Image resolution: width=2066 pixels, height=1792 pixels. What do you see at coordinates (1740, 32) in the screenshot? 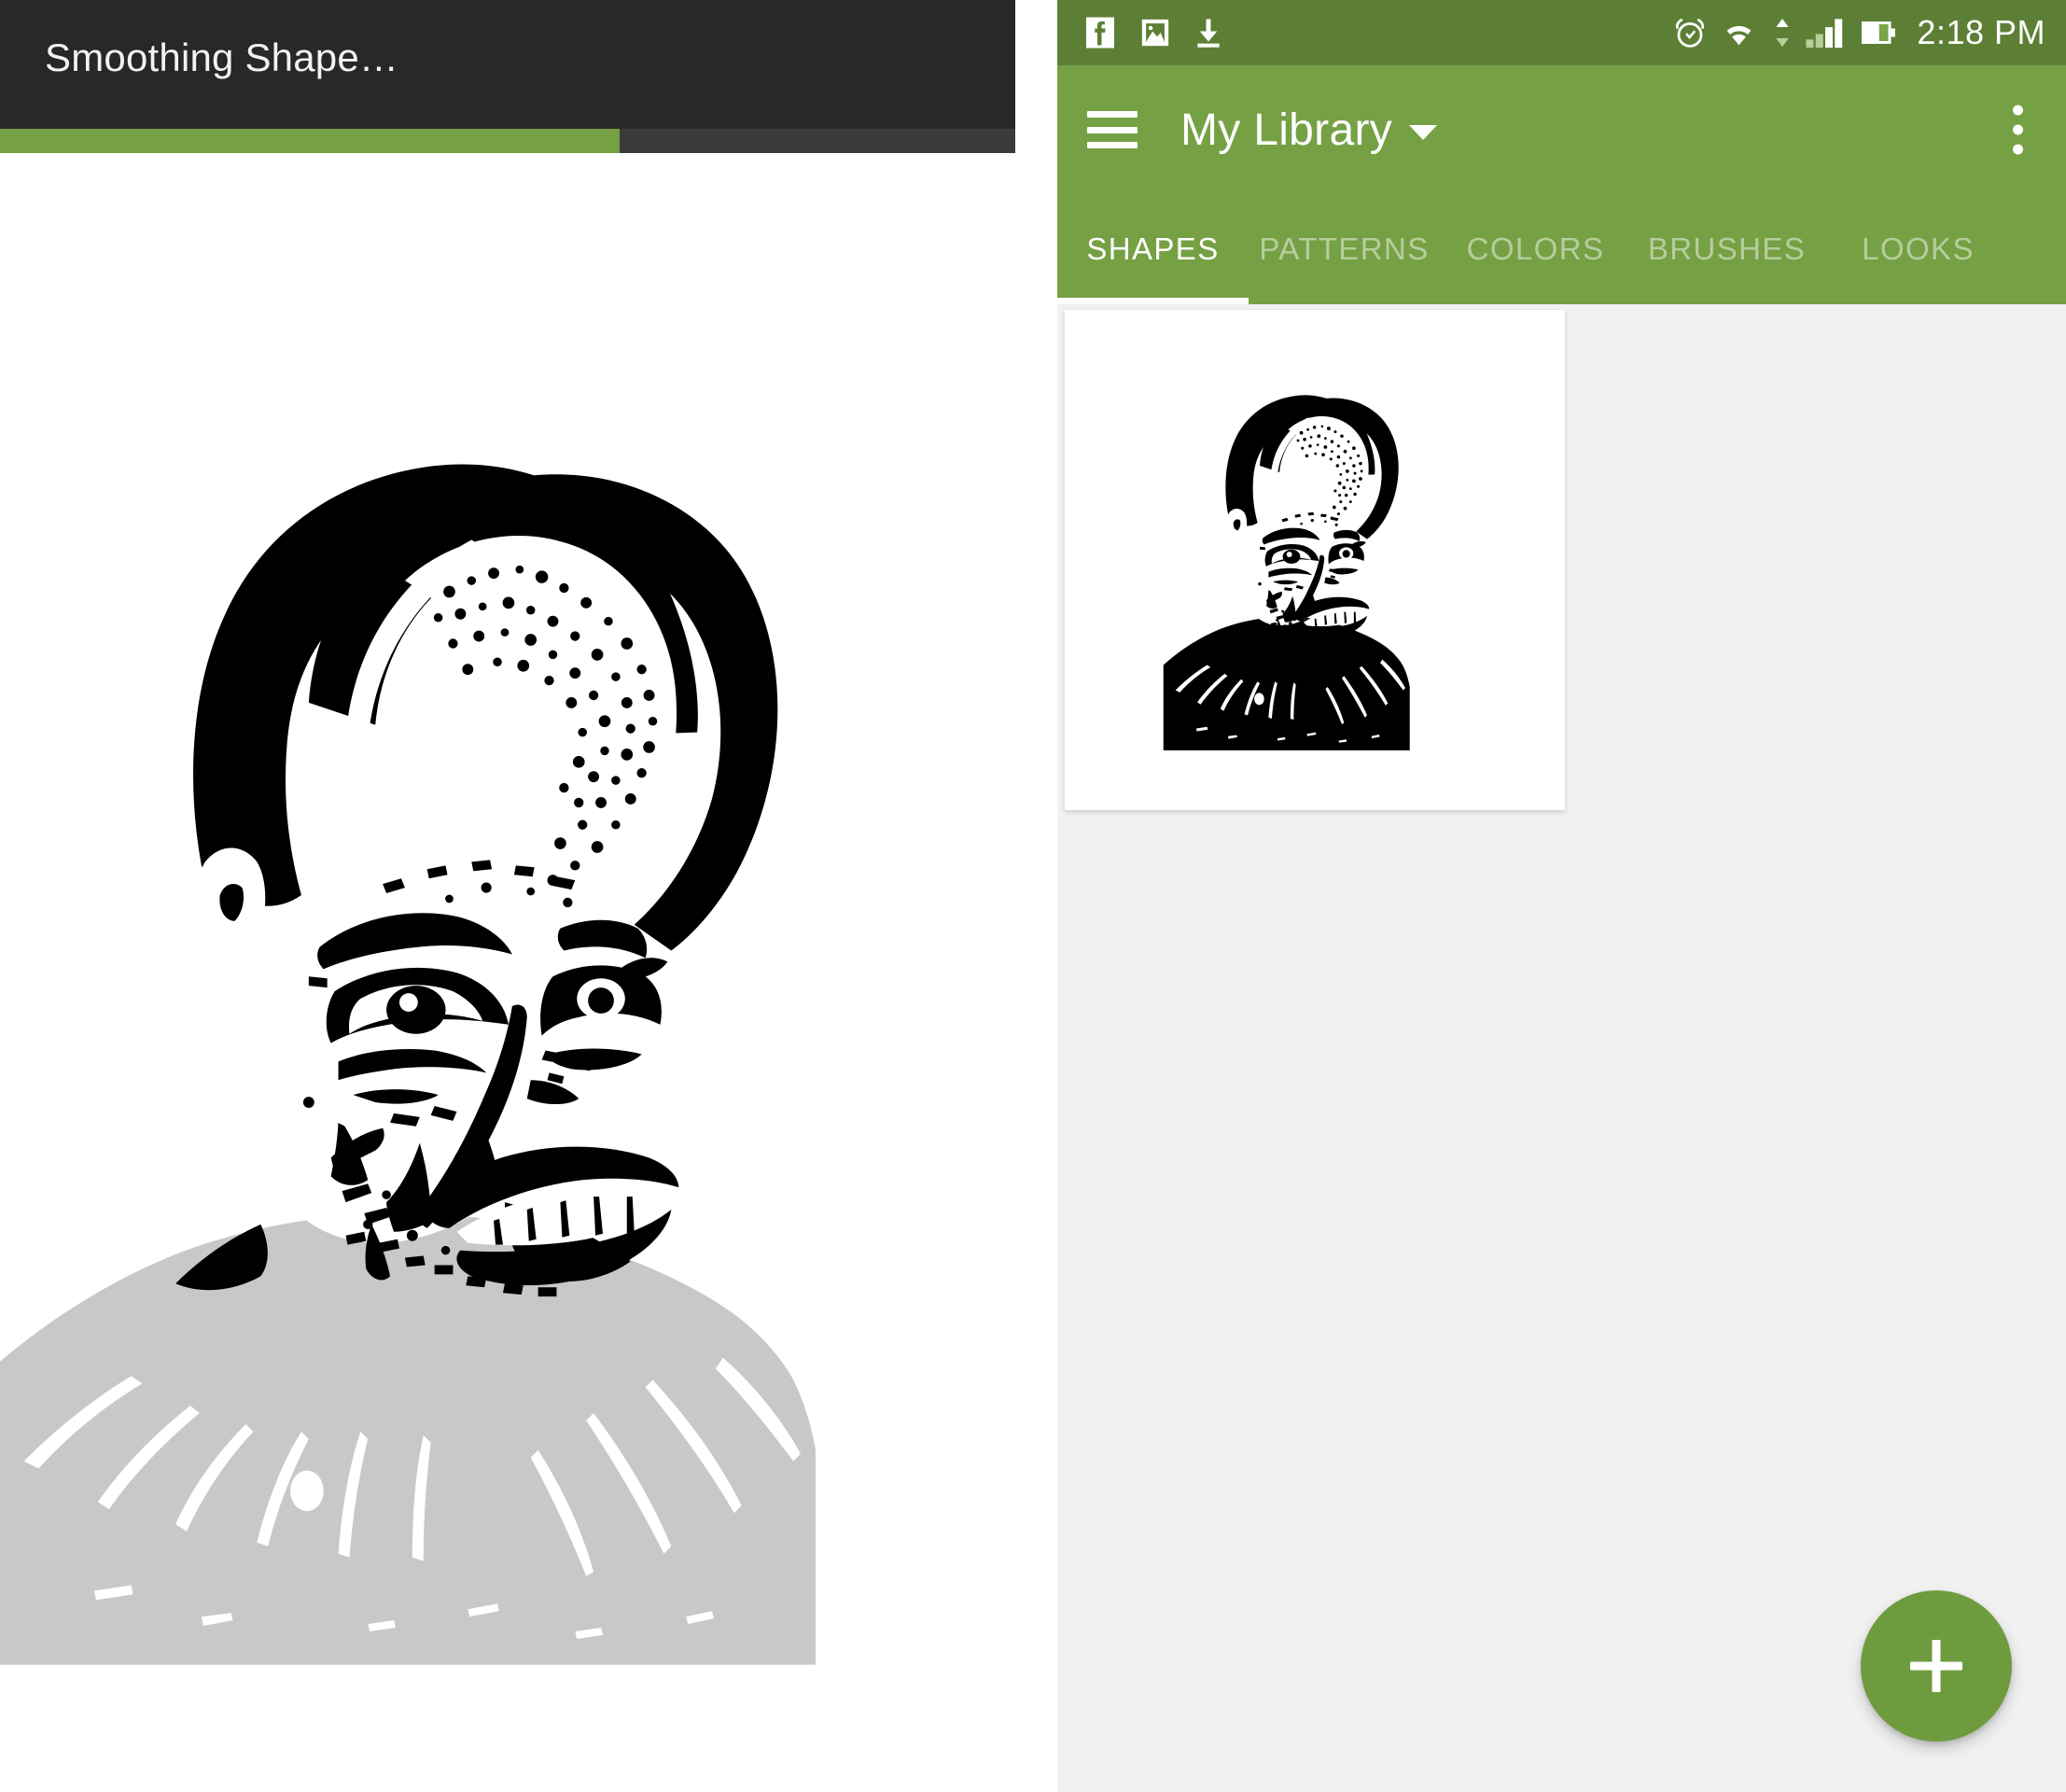
I see `wifi-icon` at bounding box center [1740, 32].